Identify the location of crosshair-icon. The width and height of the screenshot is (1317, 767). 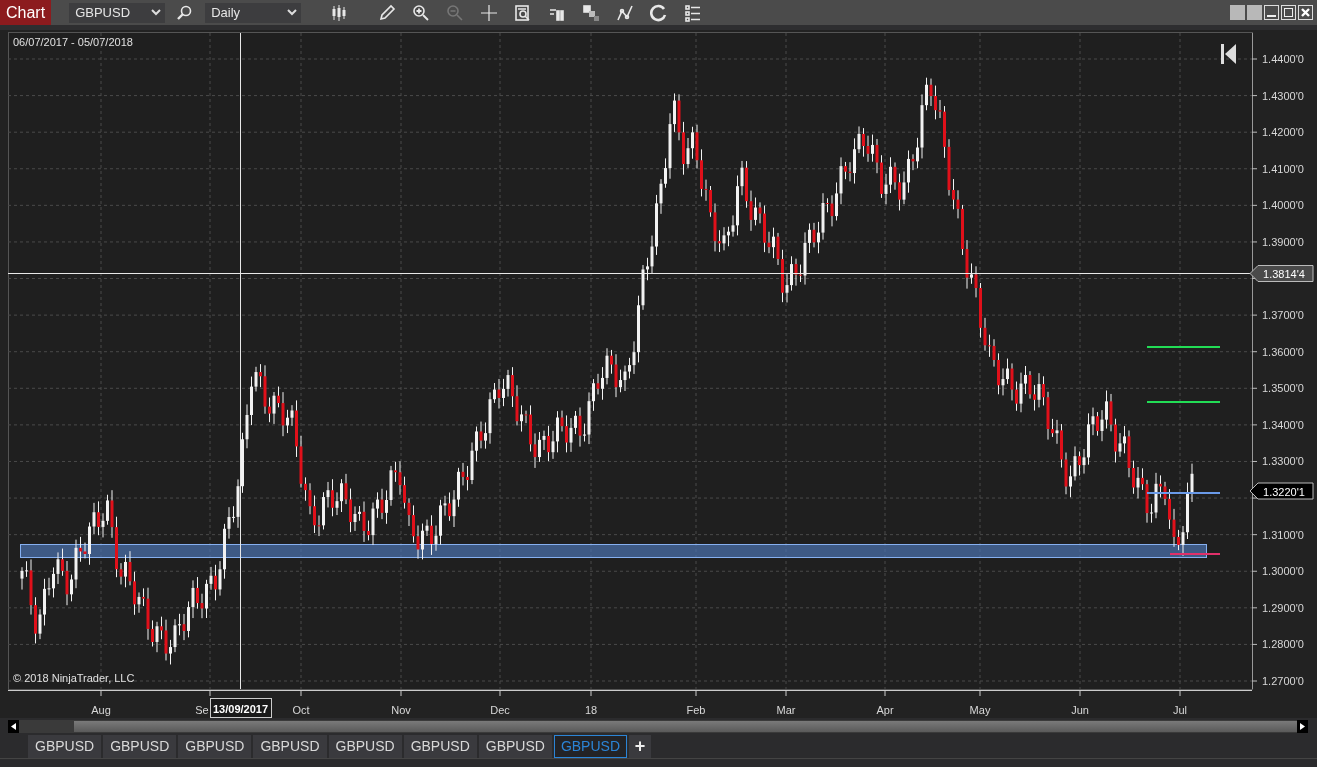
(489, 12).